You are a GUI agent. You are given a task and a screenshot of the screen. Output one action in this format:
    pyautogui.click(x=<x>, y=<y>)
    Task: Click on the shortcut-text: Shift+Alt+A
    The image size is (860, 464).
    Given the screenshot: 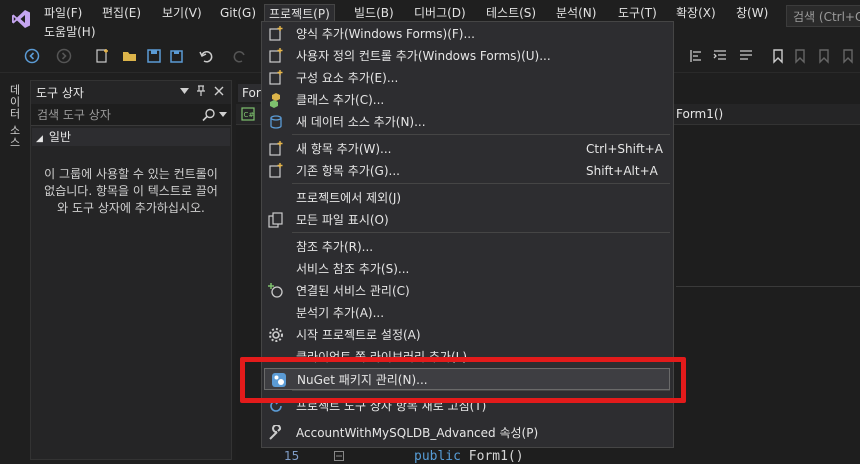 What is the action you would take?
    pyautogui.click(x=622, y=171)
    